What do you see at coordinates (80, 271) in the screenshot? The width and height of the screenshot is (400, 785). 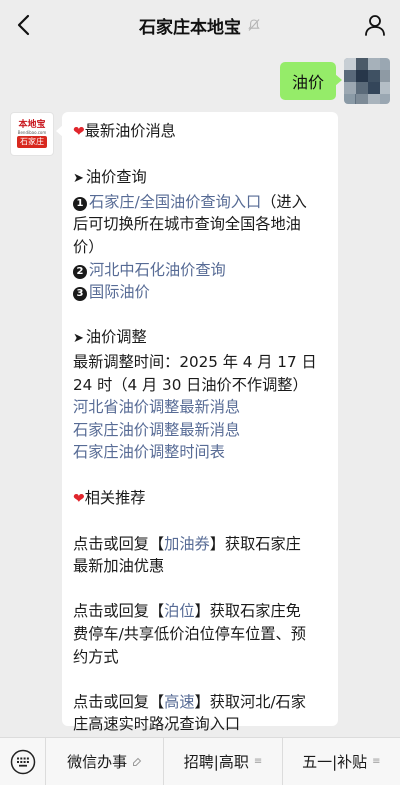 I see `number-badge-2: 2` at bounding box center [80, 271].